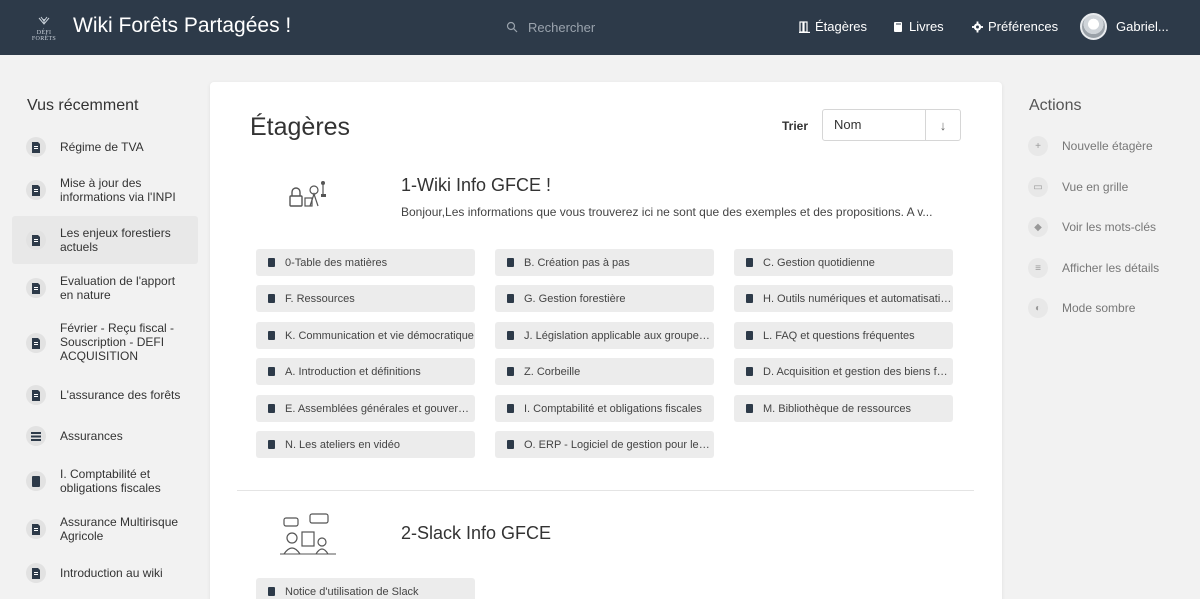 The image size is (1200, 599). Describe the element at coordinates (1038, 146) in the screenshot. I see `plus-icon: +` at that location.